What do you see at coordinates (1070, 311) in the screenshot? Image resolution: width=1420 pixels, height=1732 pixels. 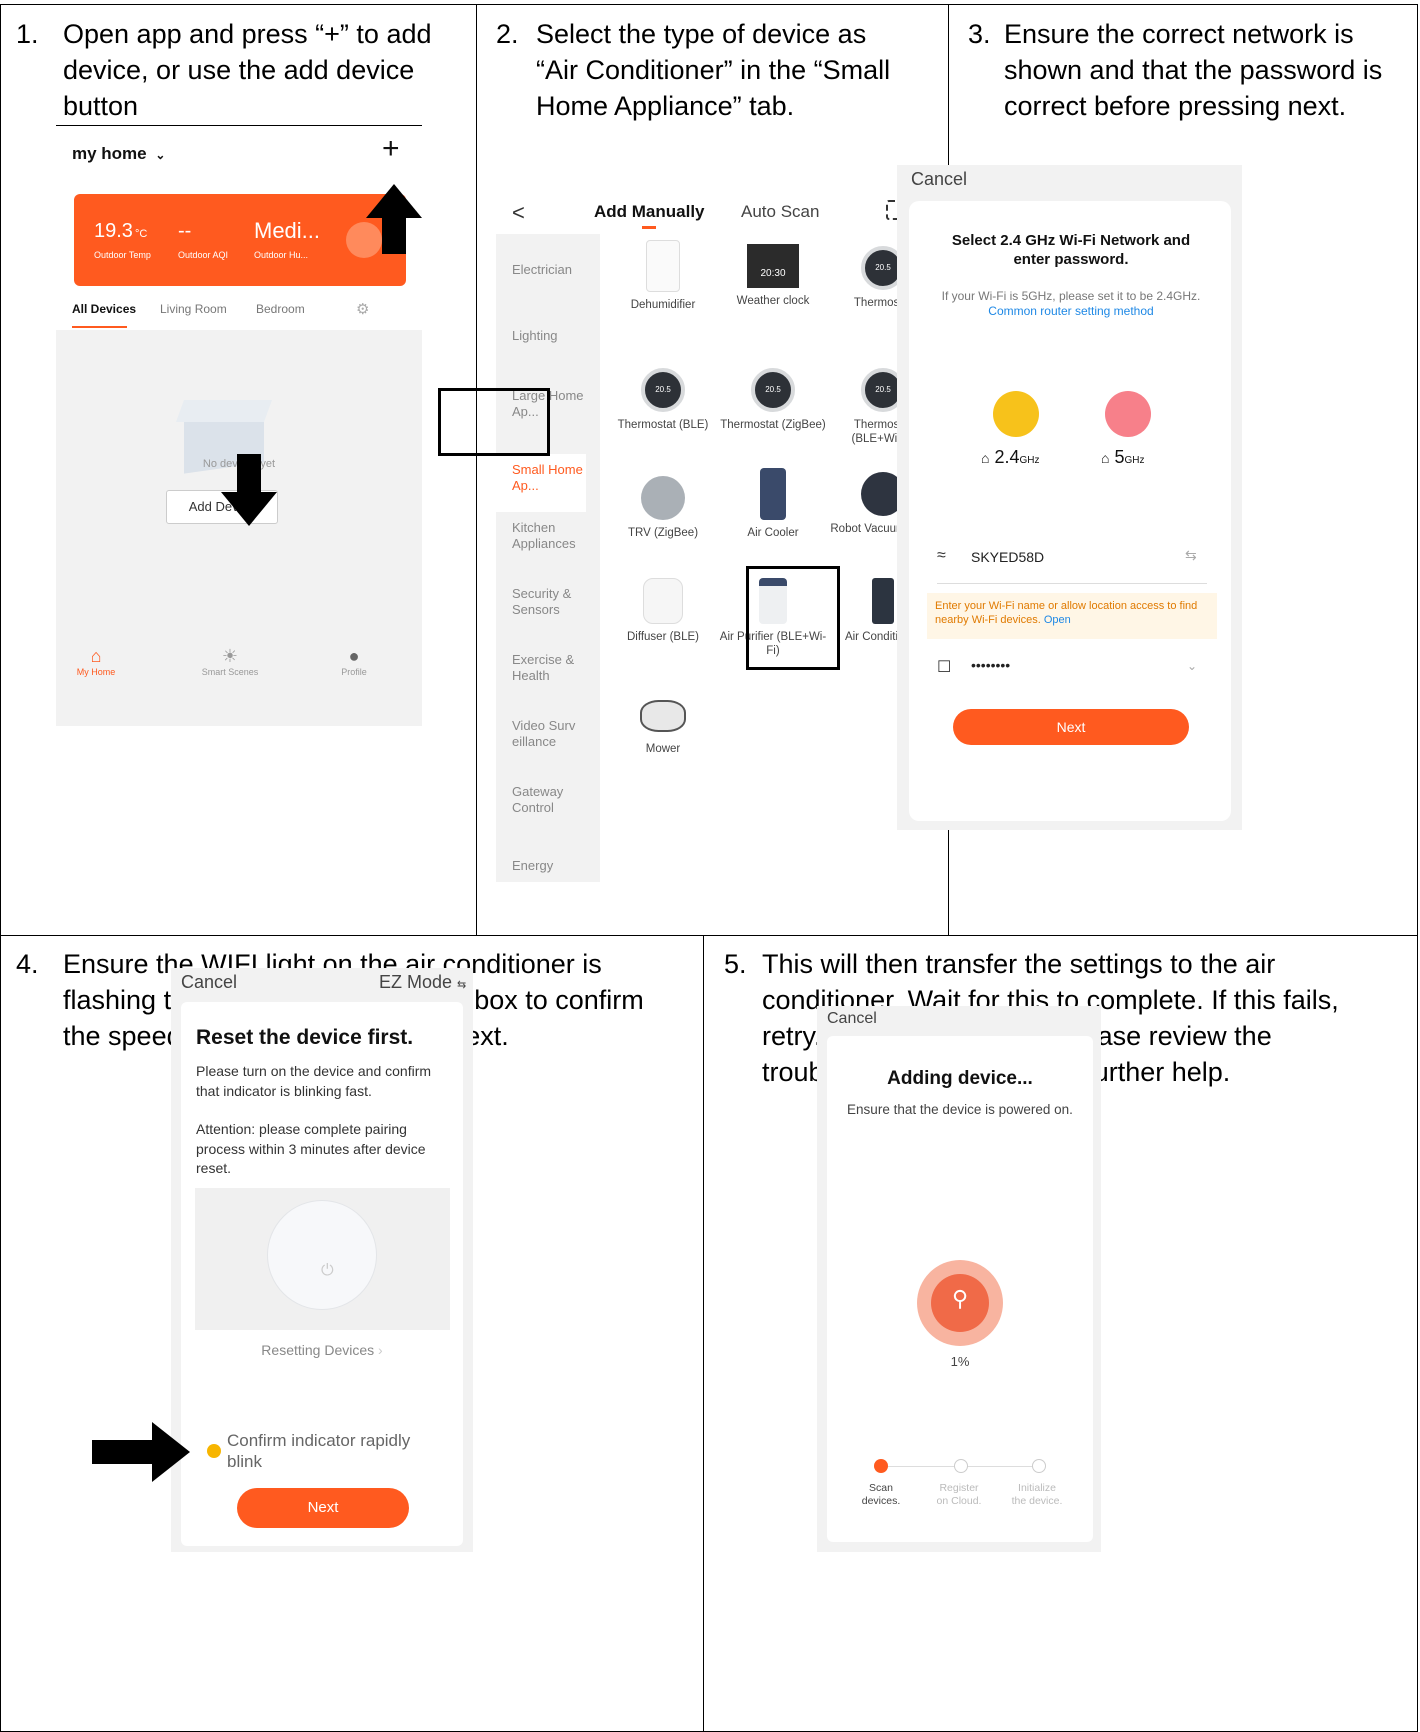 I see `router-setting-link: Common router setting method` at bounding box center [1070, 311].